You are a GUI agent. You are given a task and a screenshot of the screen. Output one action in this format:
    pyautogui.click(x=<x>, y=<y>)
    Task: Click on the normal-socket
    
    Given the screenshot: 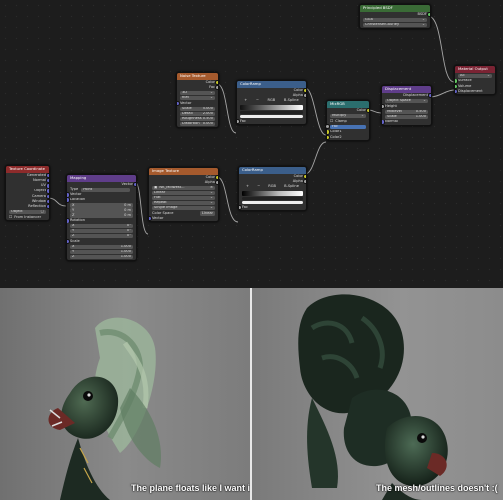 What is the action you would take?
    pyautogui.click(x=384, y=122)
    